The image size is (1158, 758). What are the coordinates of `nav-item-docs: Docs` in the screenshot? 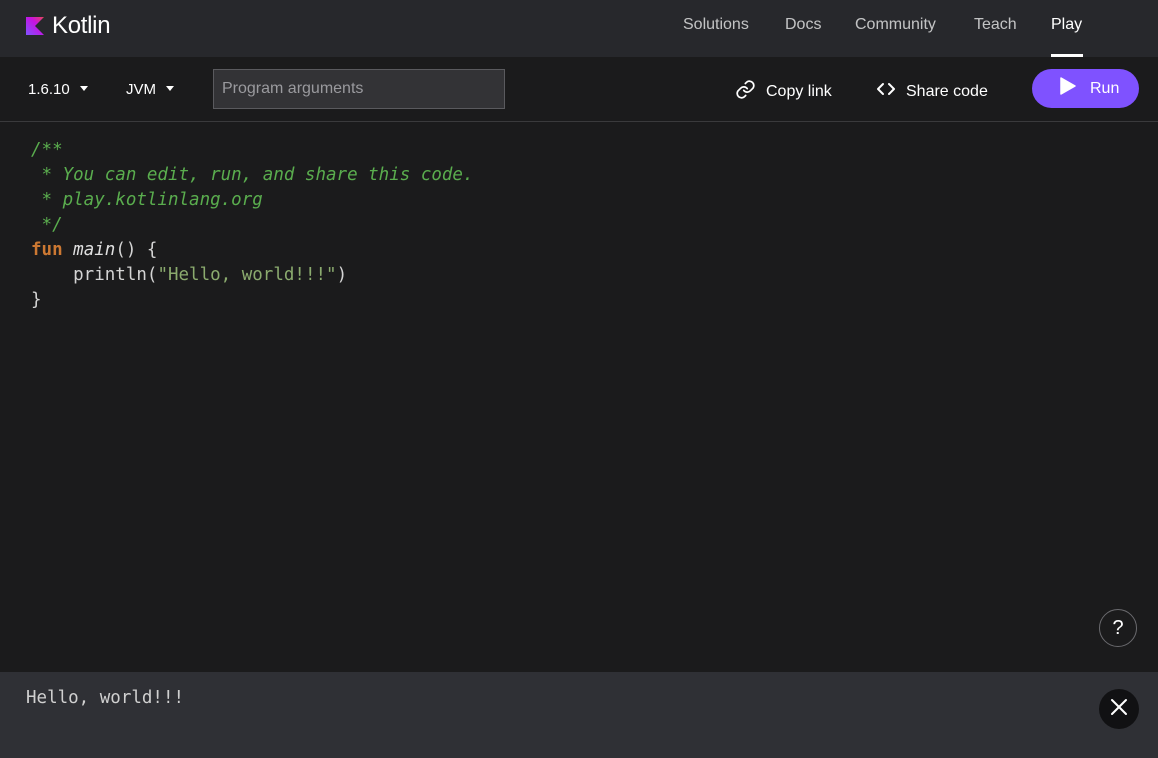 It's located at (803, 25).